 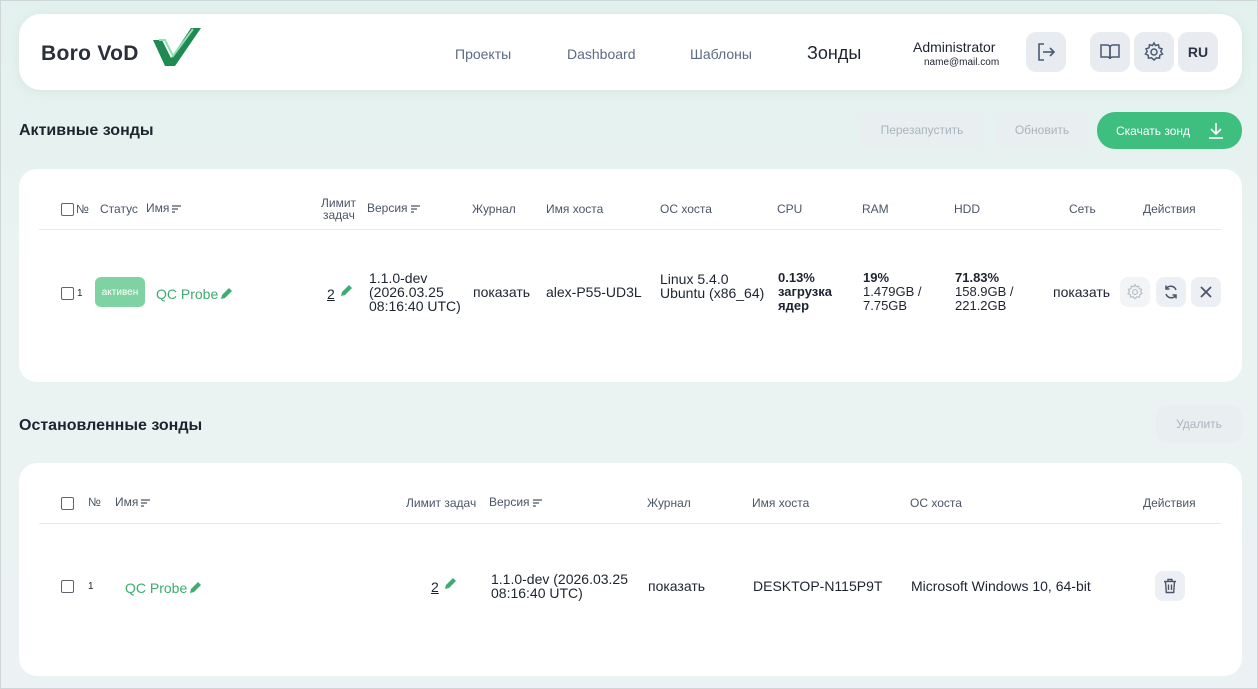 I want to click on restart-probe-button, so click(x=1171, y=292).